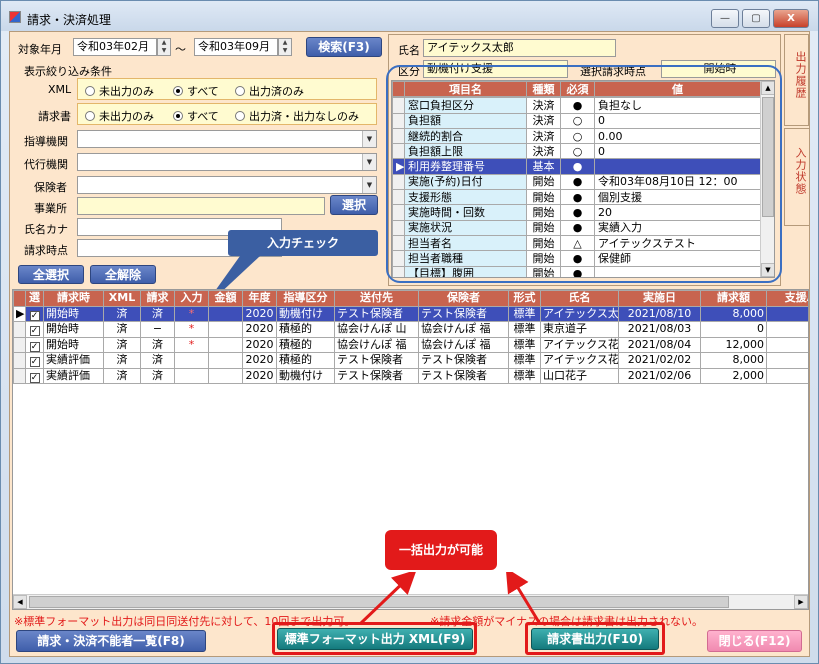 This screenshot has height=664, width=819. I want to click on maximize-button: ▢, so click(756, 18).